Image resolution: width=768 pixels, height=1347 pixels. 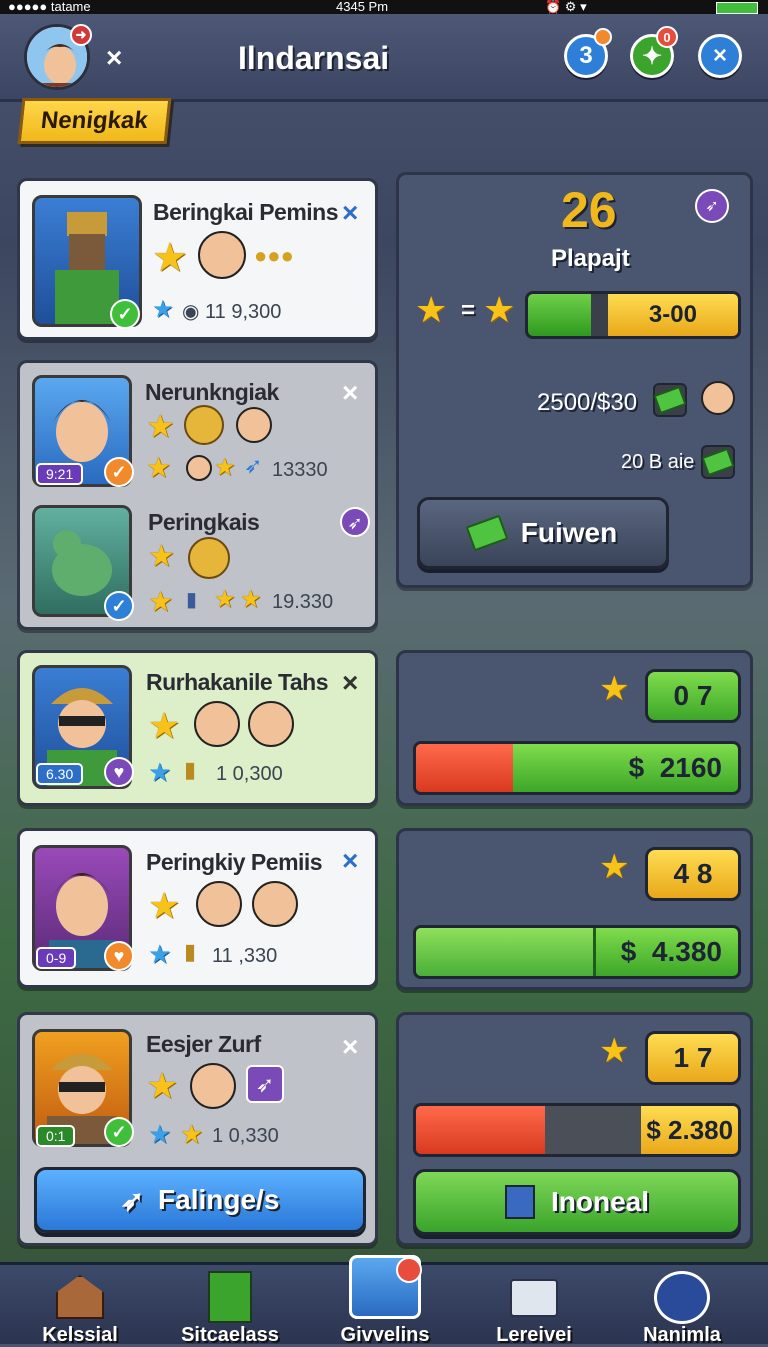 What do you see at coordinates (385, 1301) in the screenshot?
I see `nav-item-givvelins: Givvelins` at bounding box center [385, 1301].